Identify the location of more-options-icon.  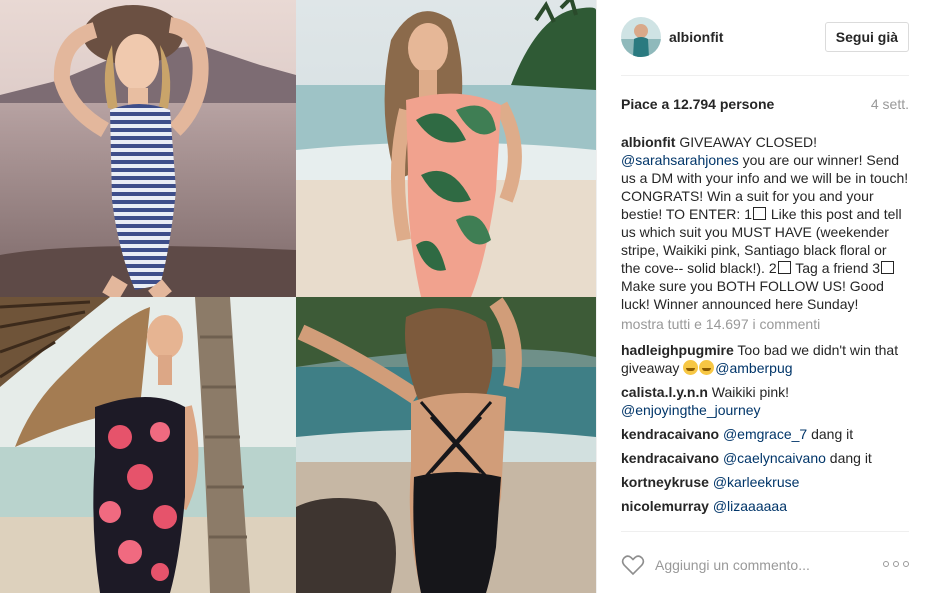
(896, 564).